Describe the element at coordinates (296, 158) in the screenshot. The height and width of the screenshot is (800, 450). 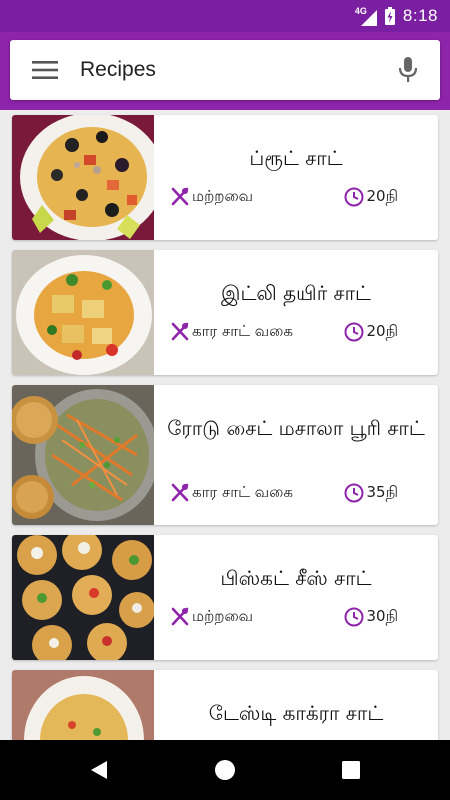
I see `recipe-title: ப்ரூட் சாட்` at that location.